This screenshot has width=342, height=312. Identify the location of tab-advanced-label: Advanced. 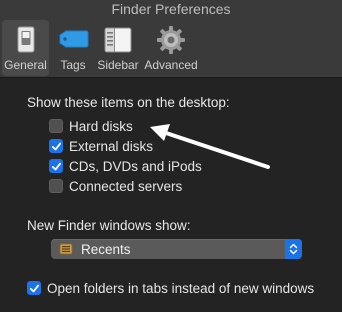
(171, 65).